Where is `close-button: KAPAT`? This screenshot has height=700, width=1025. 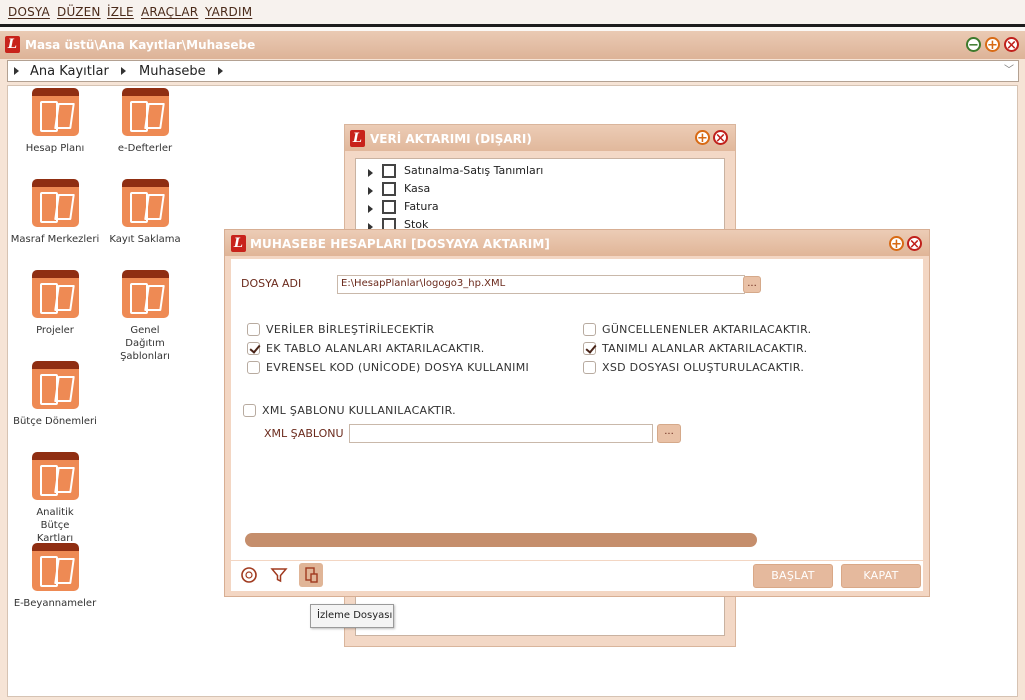
close-button: KAPAT is located at coordinates (881, 576).